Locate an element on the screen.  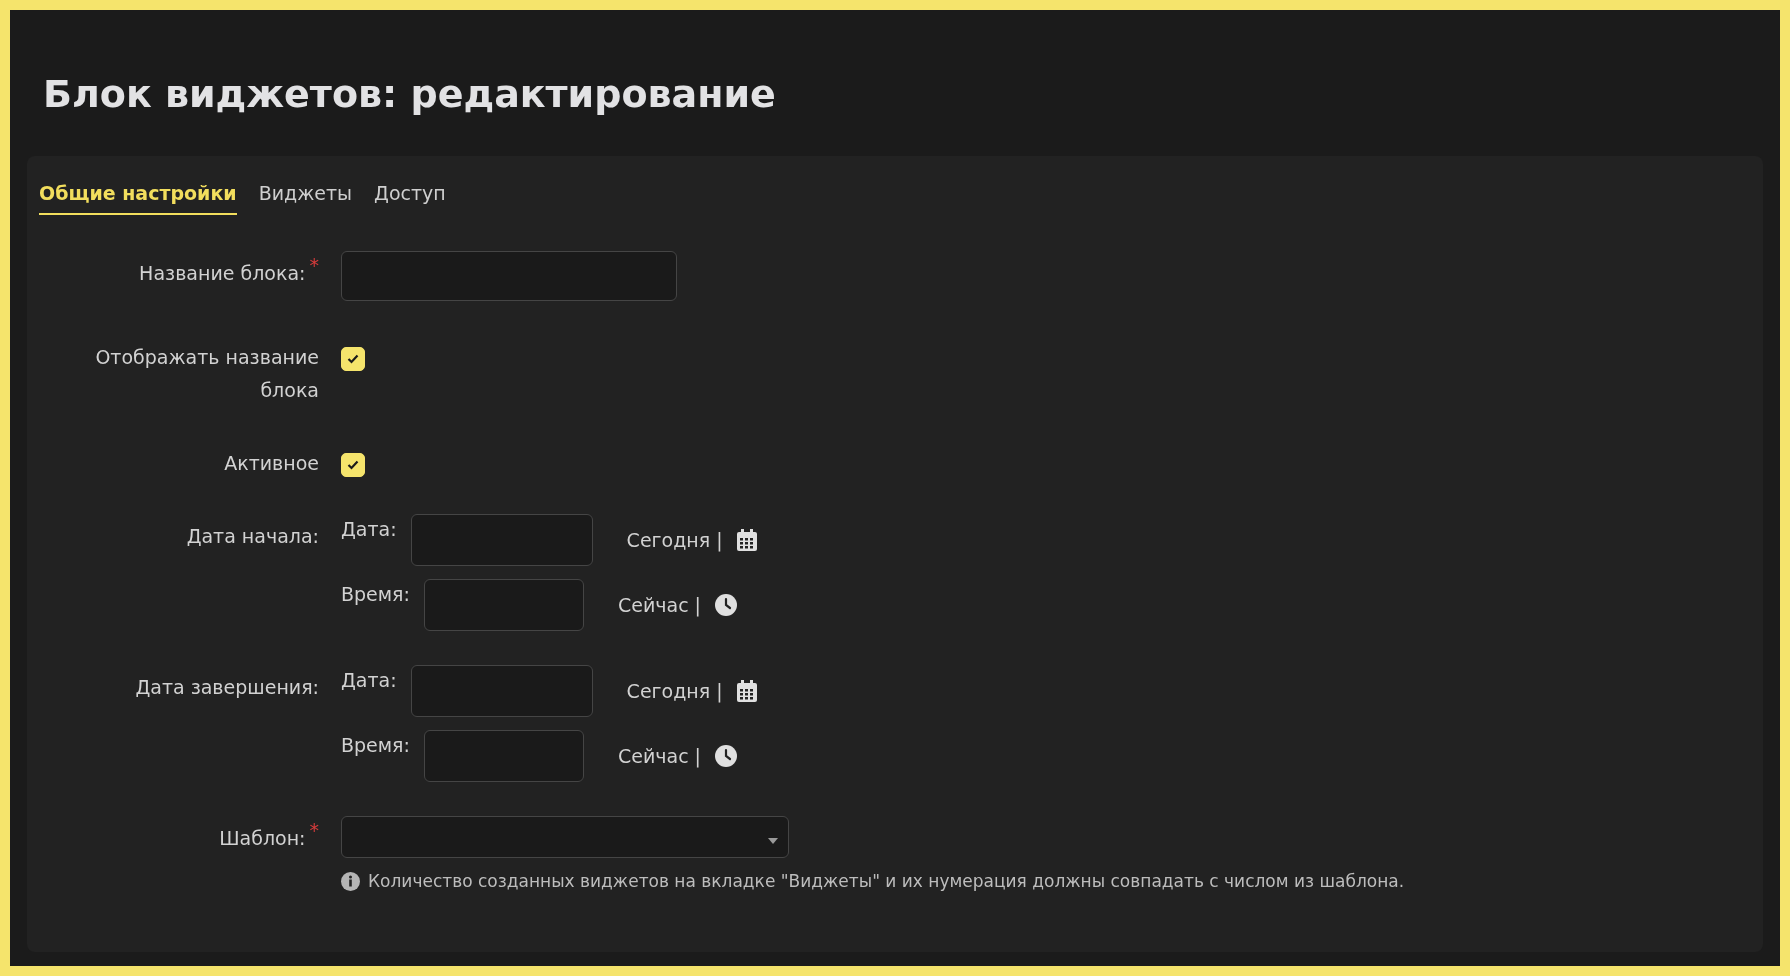
tab: Общие настройки is located at coordinates (138, 196).